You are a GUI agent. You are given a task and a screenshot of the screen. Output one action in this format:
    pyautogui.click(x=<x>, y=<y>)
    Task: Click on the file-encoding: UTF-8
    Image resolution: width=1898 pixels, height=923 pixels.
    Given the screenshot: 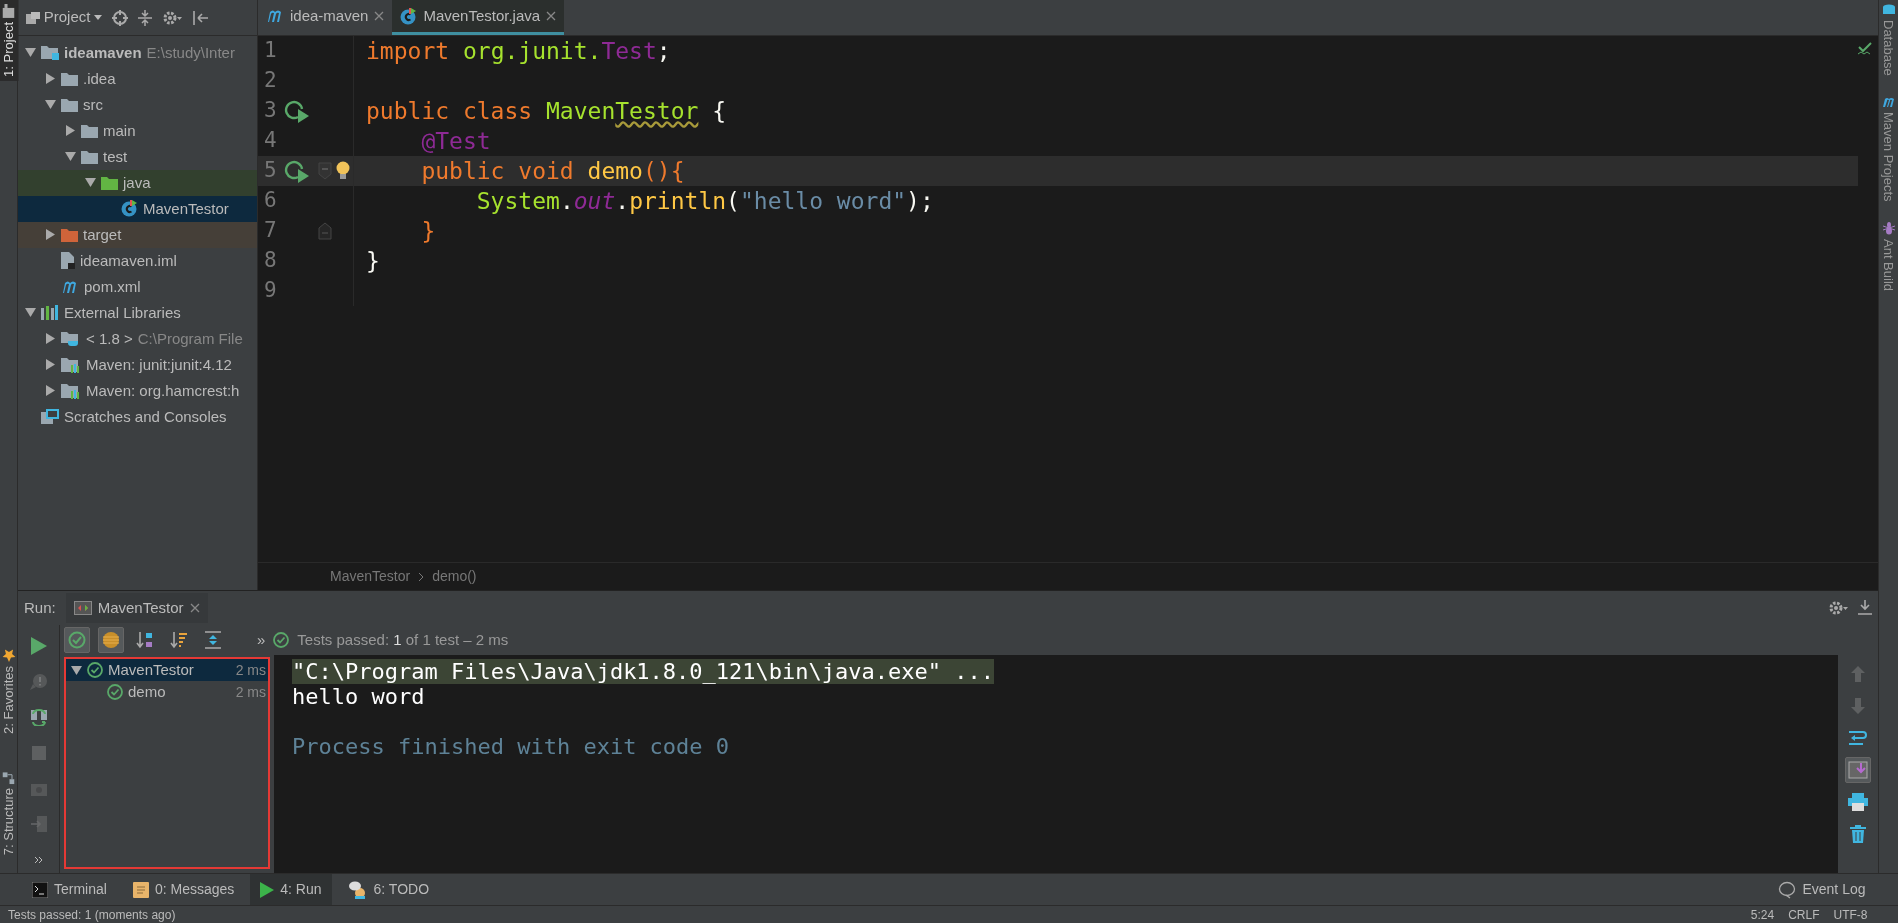 What is the action you would take?
    pyautogui.click(x=1850, y=914)
    